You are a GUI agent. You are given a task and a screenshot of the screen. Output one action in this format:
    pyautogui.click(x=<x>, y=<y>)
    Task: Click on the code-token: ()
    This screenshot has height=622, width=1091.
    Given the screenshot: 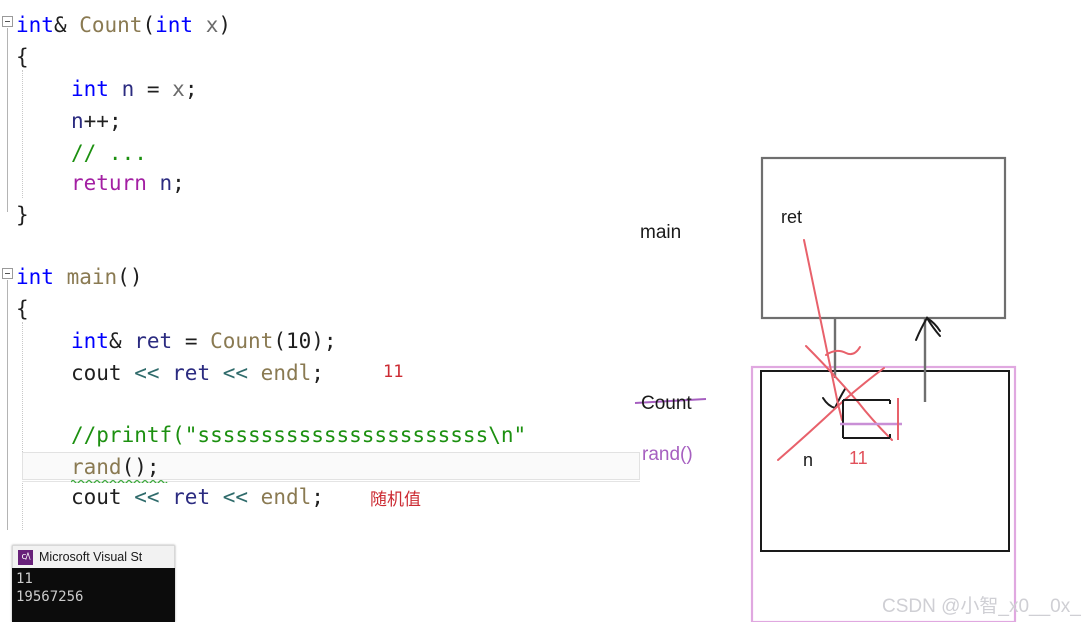 What is the action you would take?
    pyautogui.click(x=130, y=277)
    